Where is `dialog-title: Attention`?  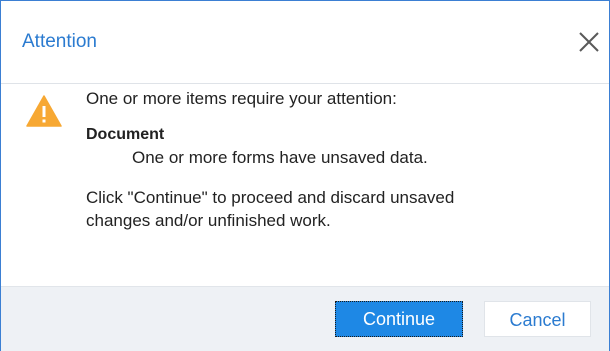 dialog-title: Attention is located at coordinates (59, 41).